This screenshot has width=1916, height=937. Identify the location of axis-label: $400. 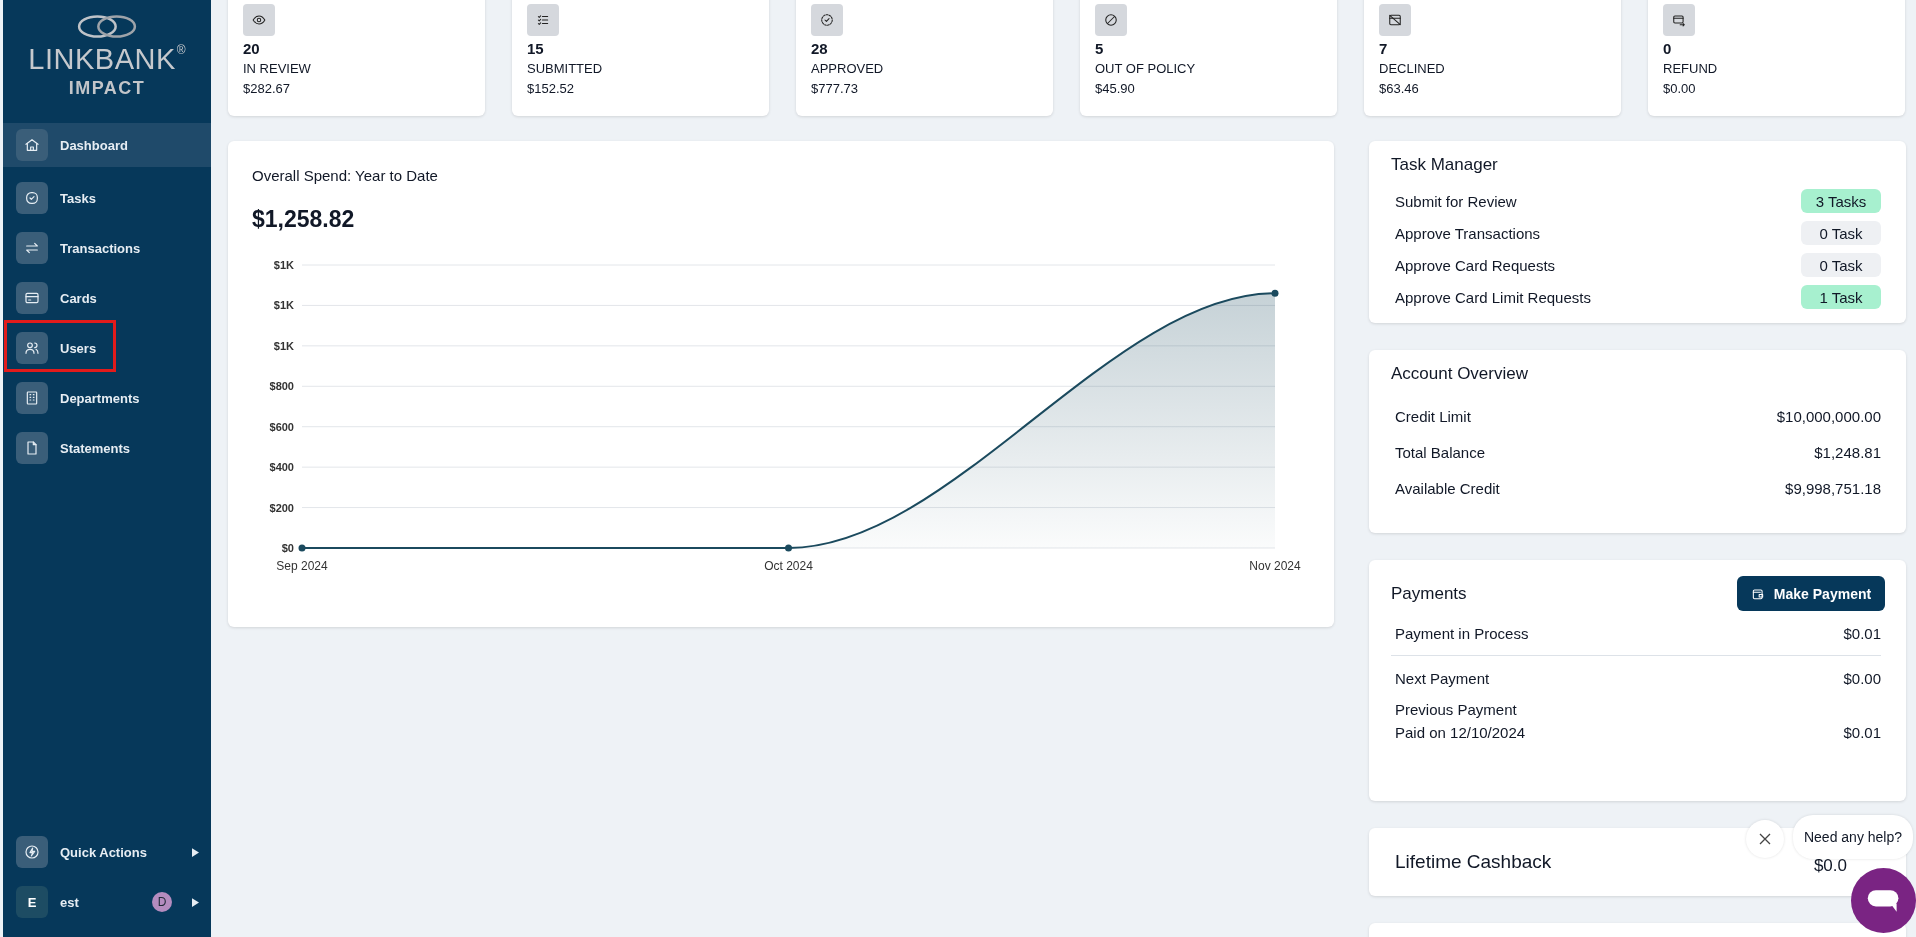
(281, 467).